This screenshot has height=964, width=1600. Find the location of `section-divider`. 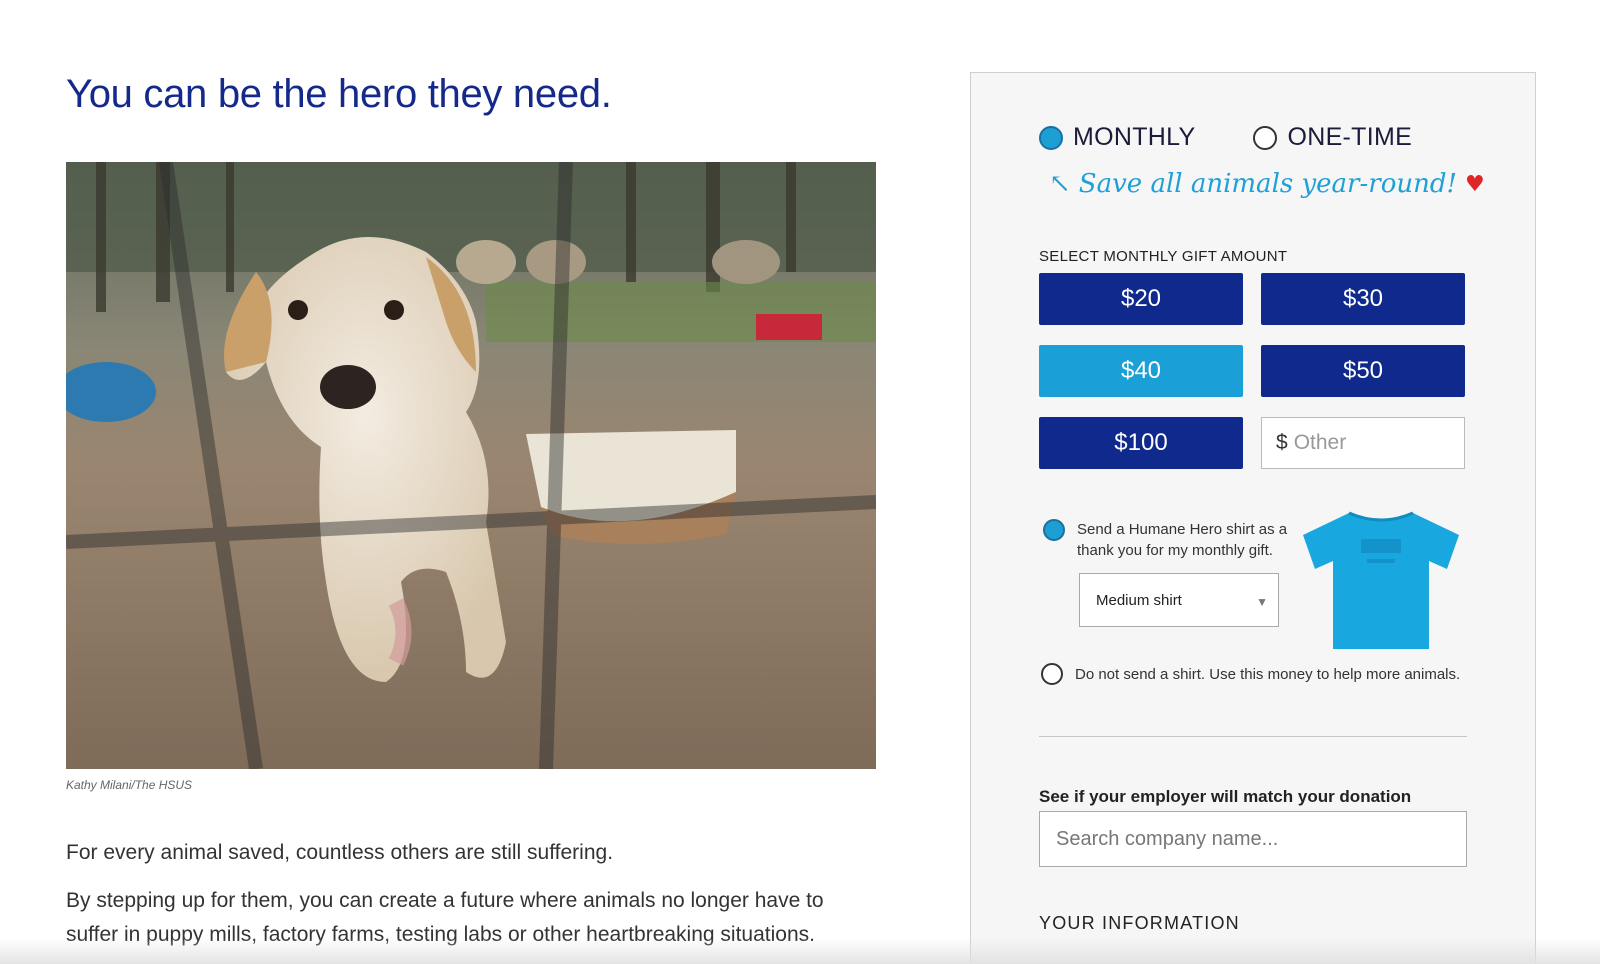

section-divider is located at coordinates (1253, 736).